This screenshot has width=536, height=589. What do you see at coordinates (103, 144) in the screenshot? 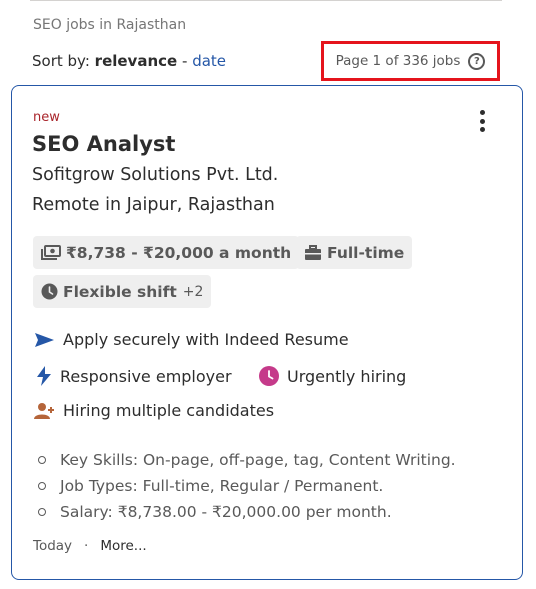
I see `job-title: SEO Analyst` at bounding box center [103, 144].